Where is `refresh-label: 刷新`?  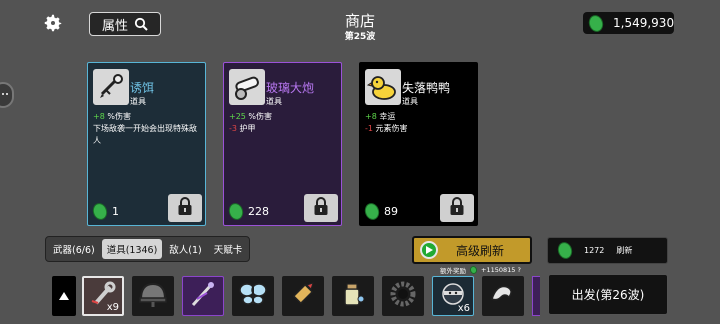 refresh-label: 刷新 is located at coordinates (624, 250).